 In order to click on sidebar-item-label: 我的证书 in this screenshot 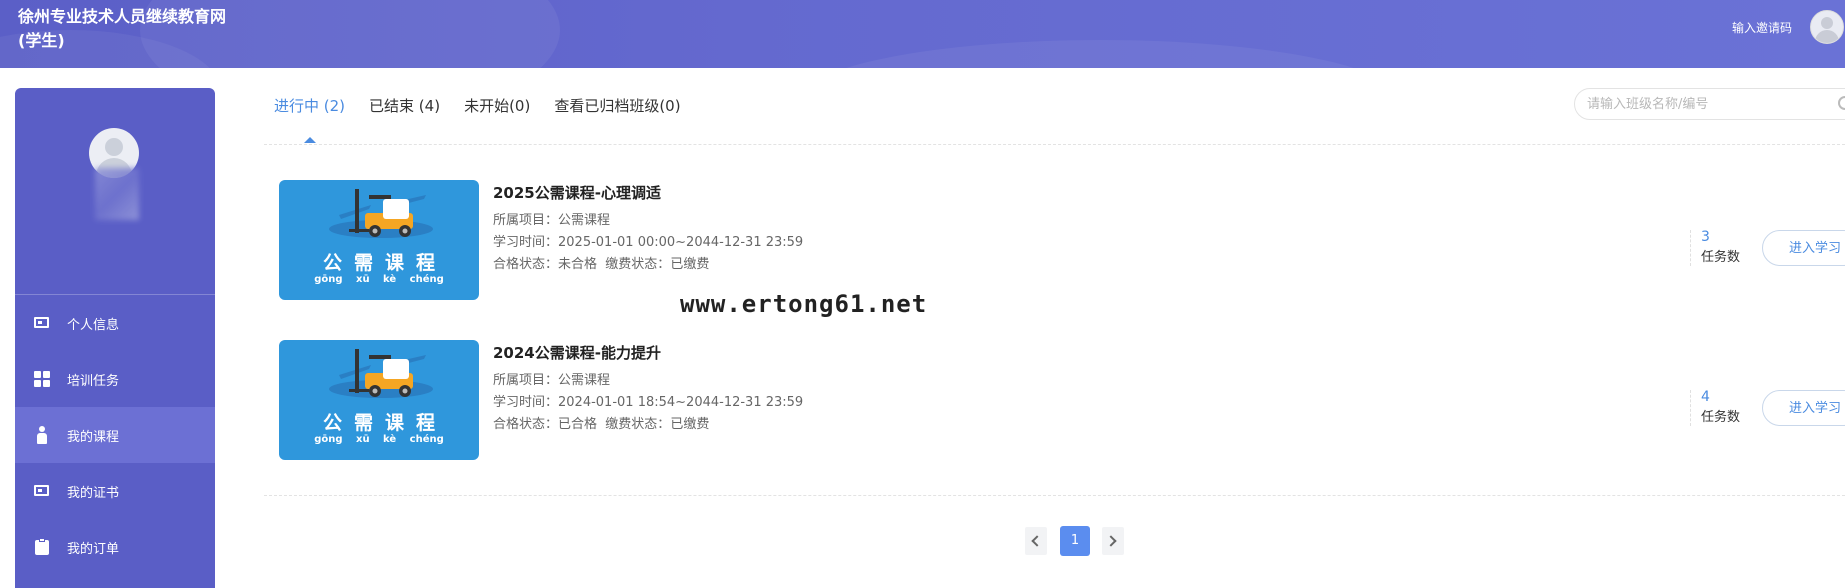, I will do `click(93, 493)`.